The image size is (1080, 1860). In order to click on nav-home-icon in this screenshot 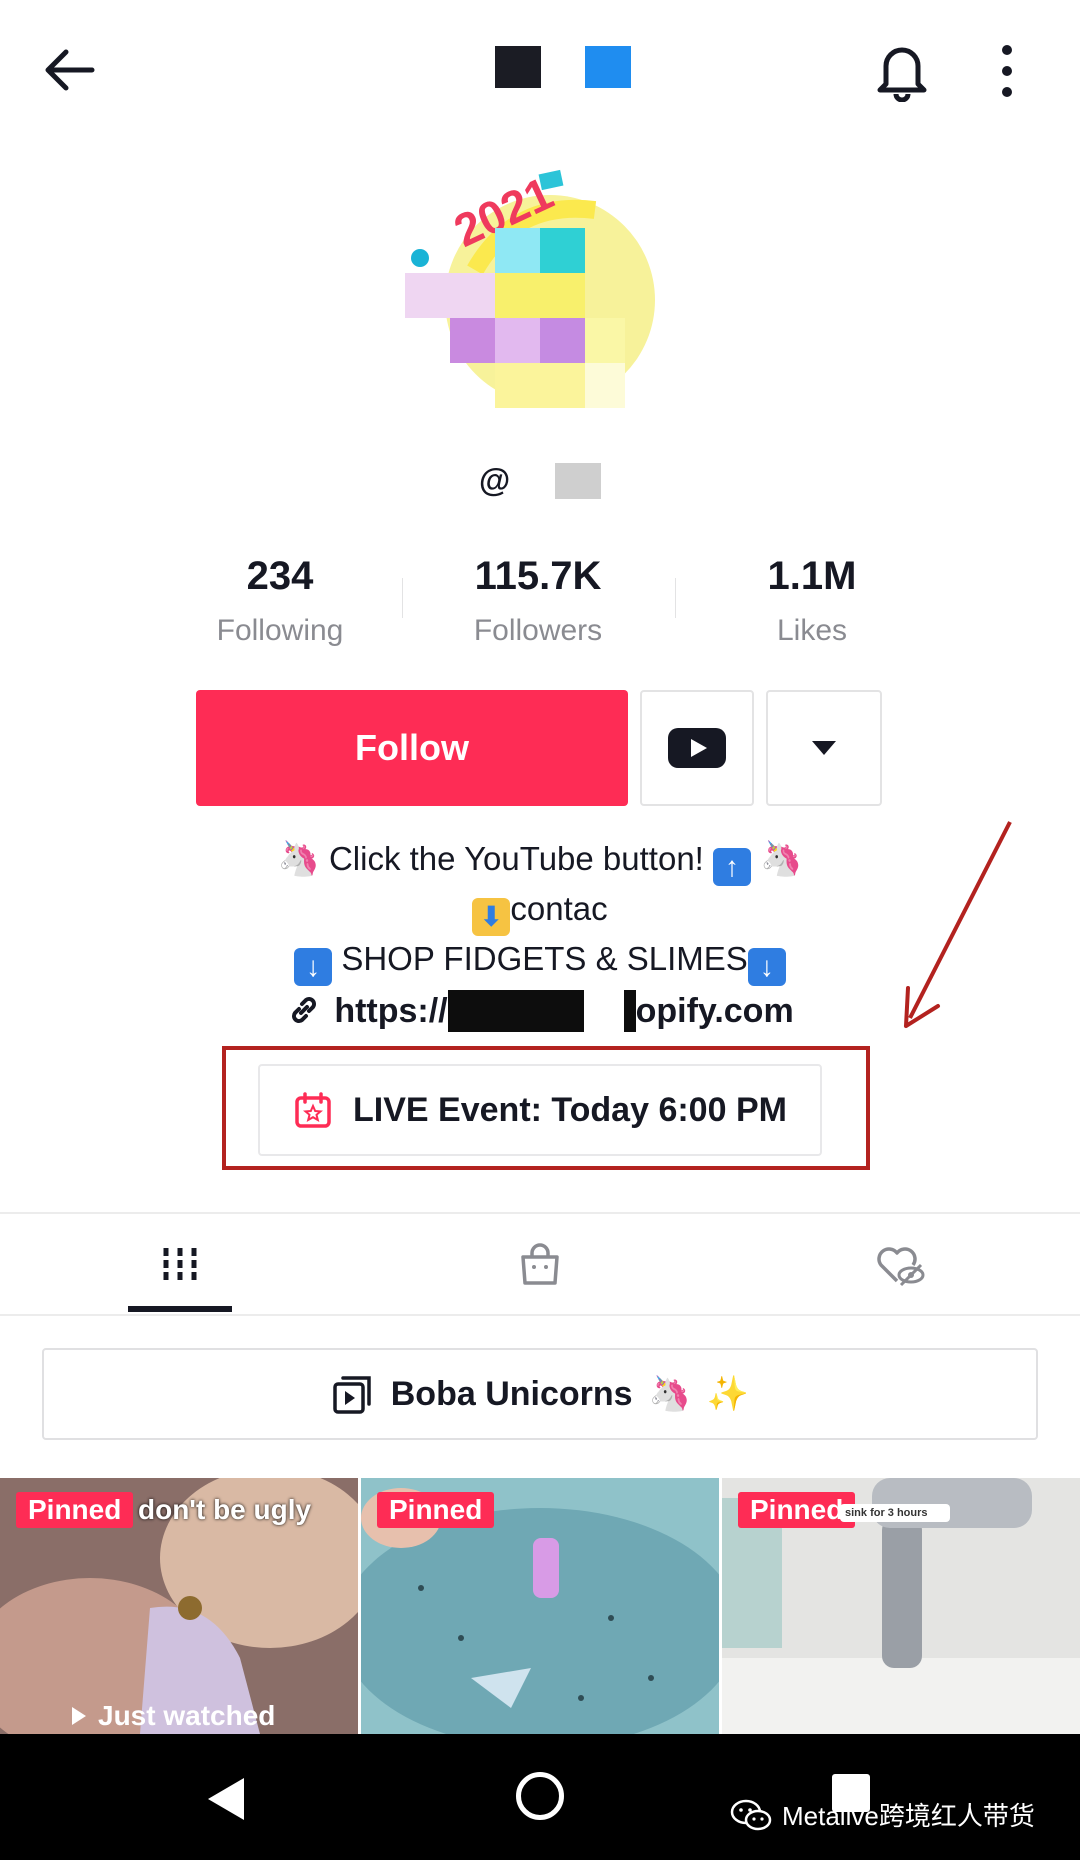, I will do `click(540, 1796)`.